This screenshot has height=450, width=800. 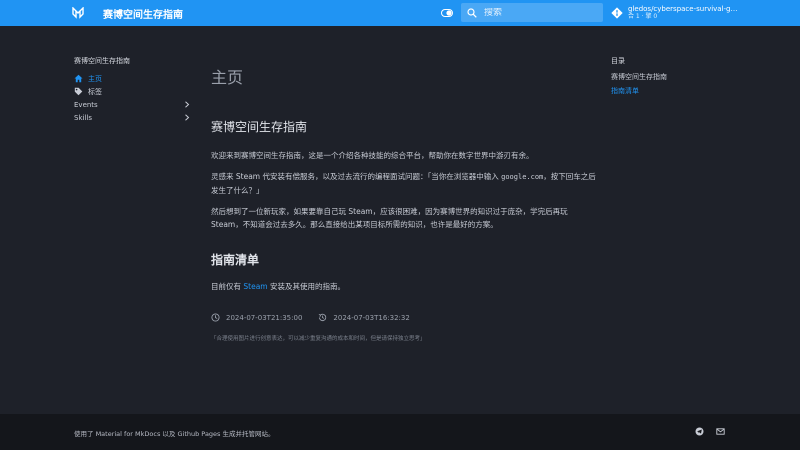 What do you see at coordinates (264, 317) in the screenshot?
I see `date-created: 2024-07-03T21:35:00` at bounding box center [264, 317].